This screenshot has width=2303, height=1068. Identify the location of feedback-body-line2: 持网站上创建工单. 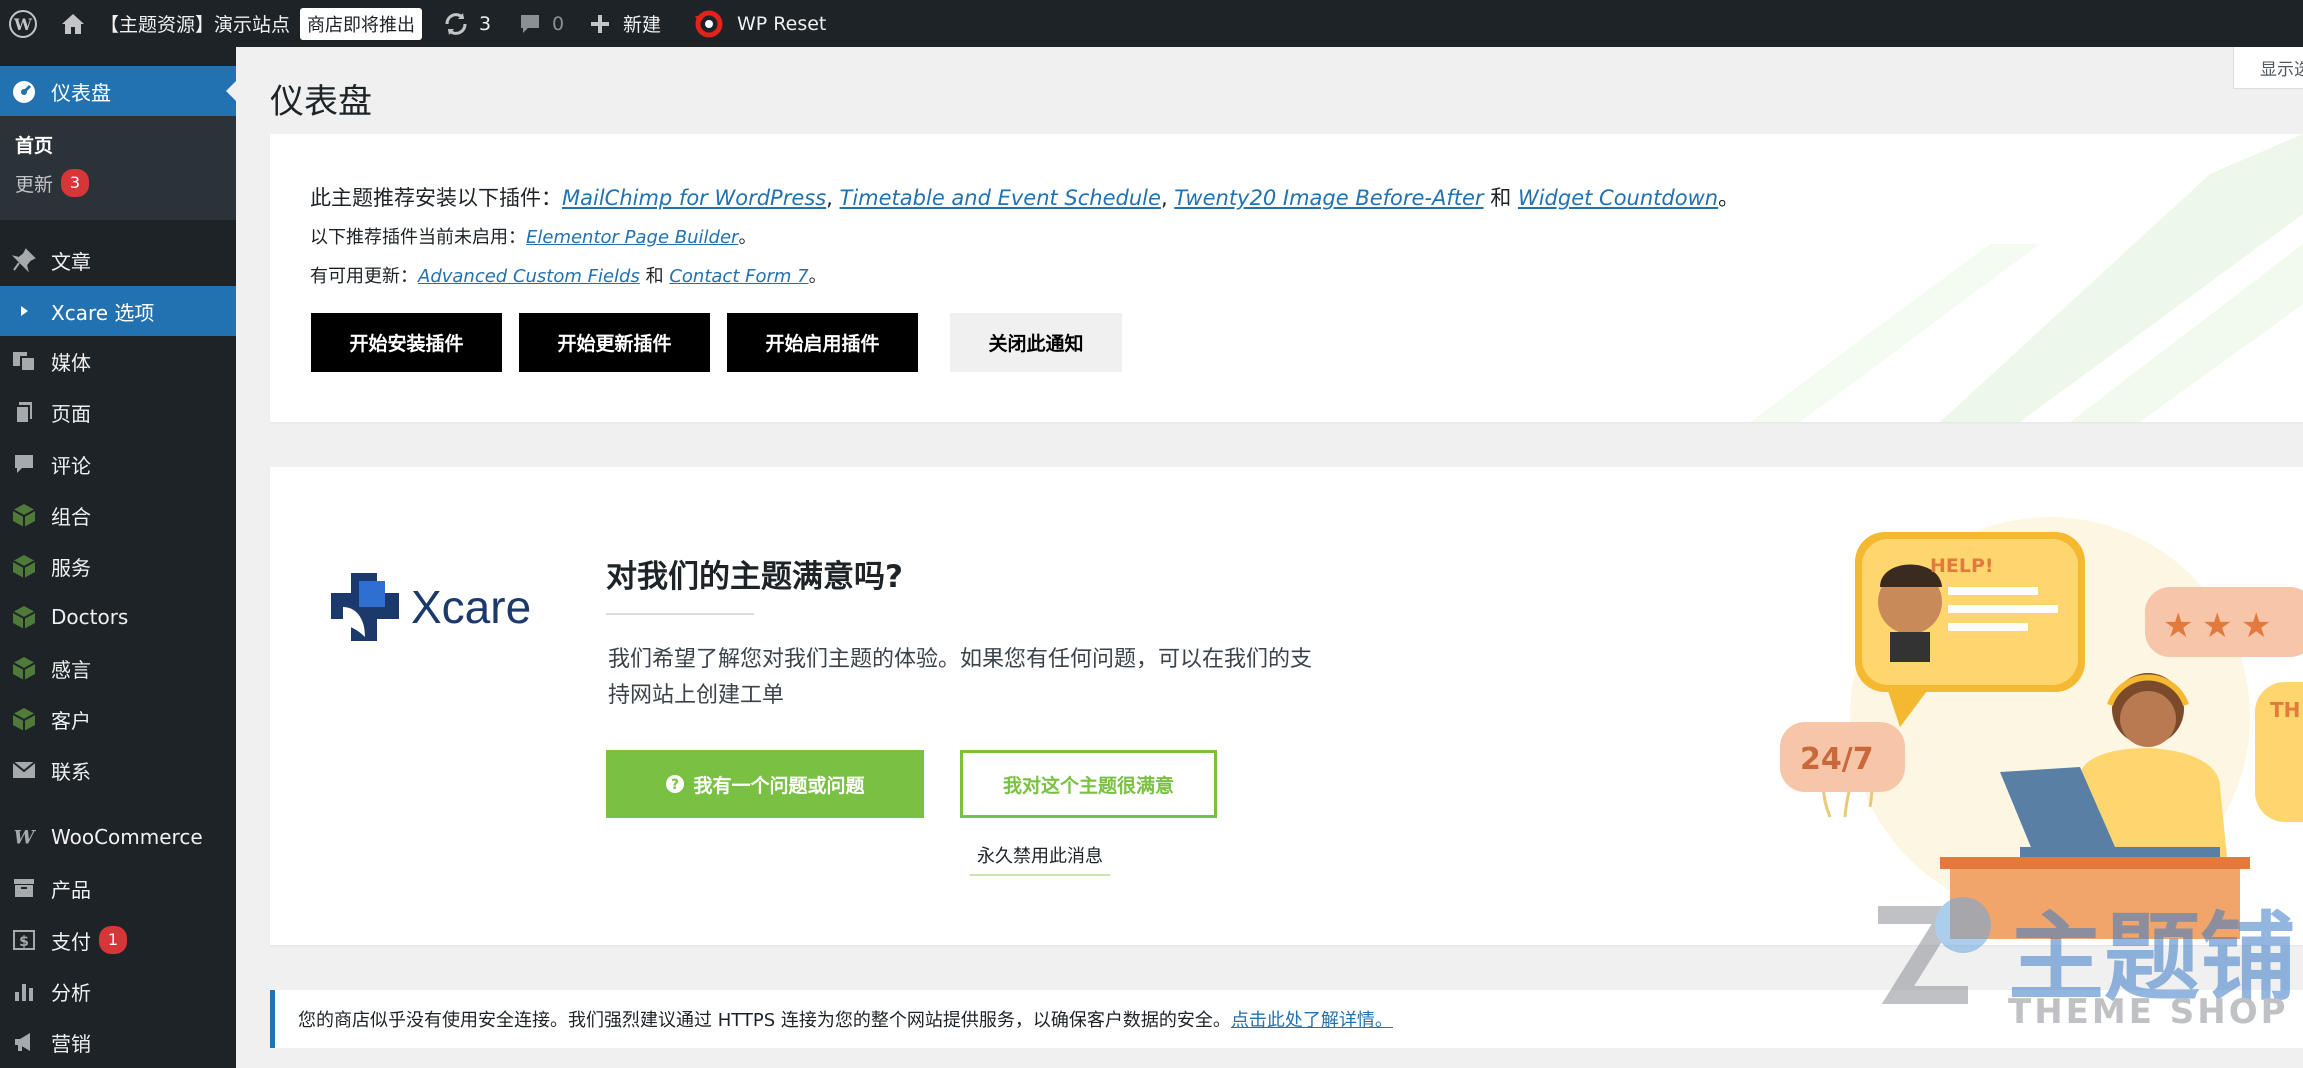
(696, 695).